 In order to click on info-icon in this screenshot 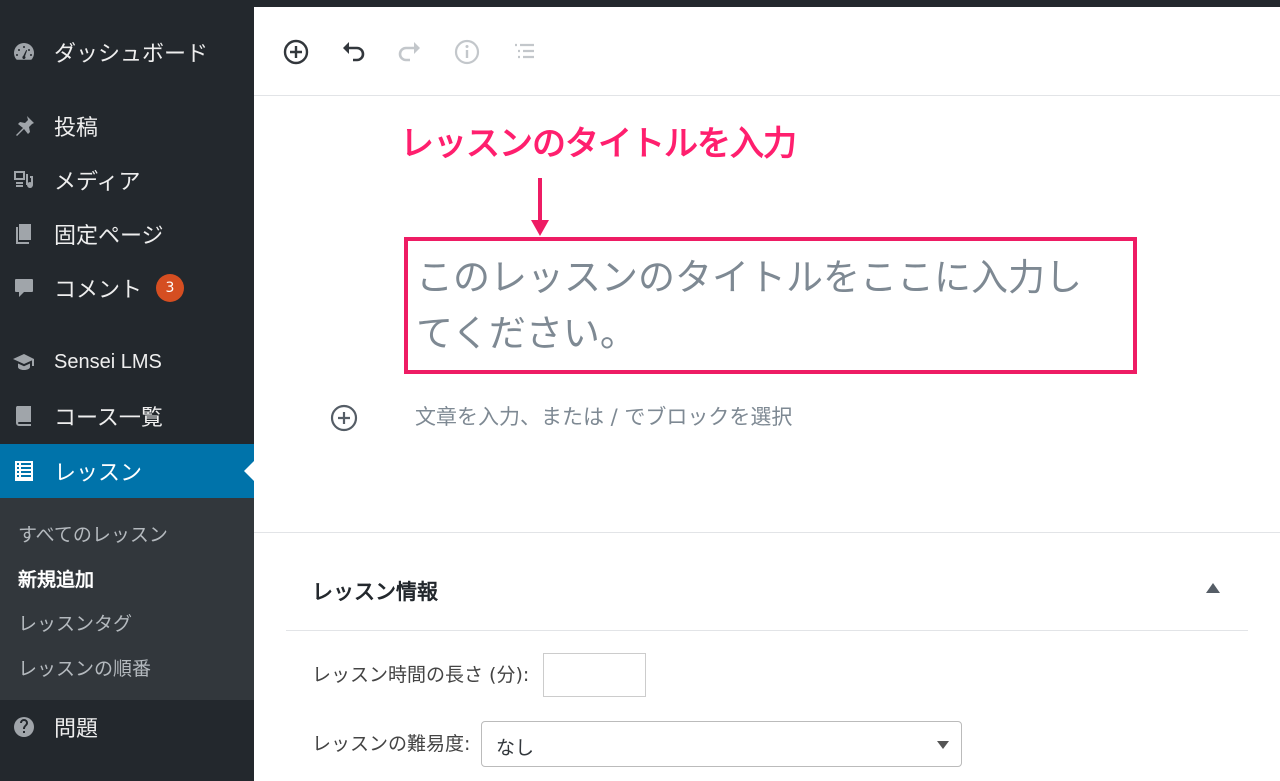, I will do `click(467, 52)`.